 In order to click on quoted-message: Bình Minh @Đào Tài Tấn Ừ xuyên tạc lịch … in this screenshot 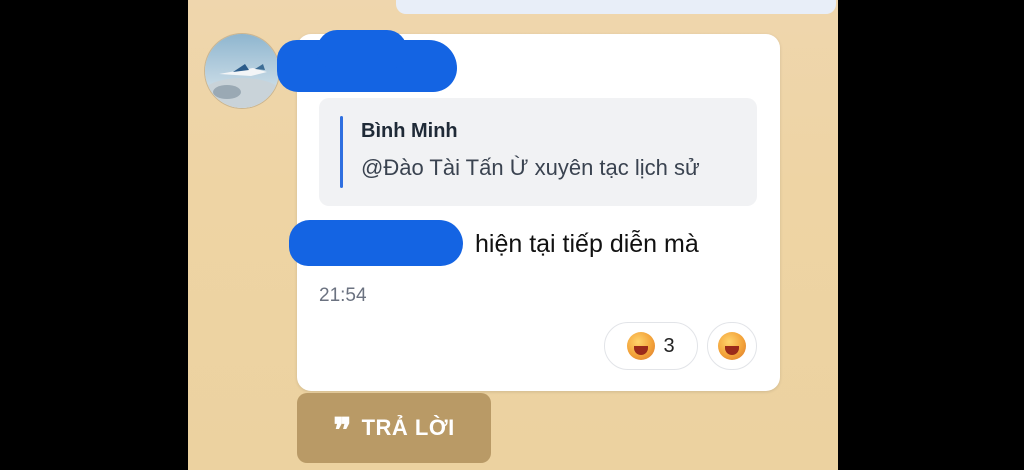, I will do `click(538, 152)`.